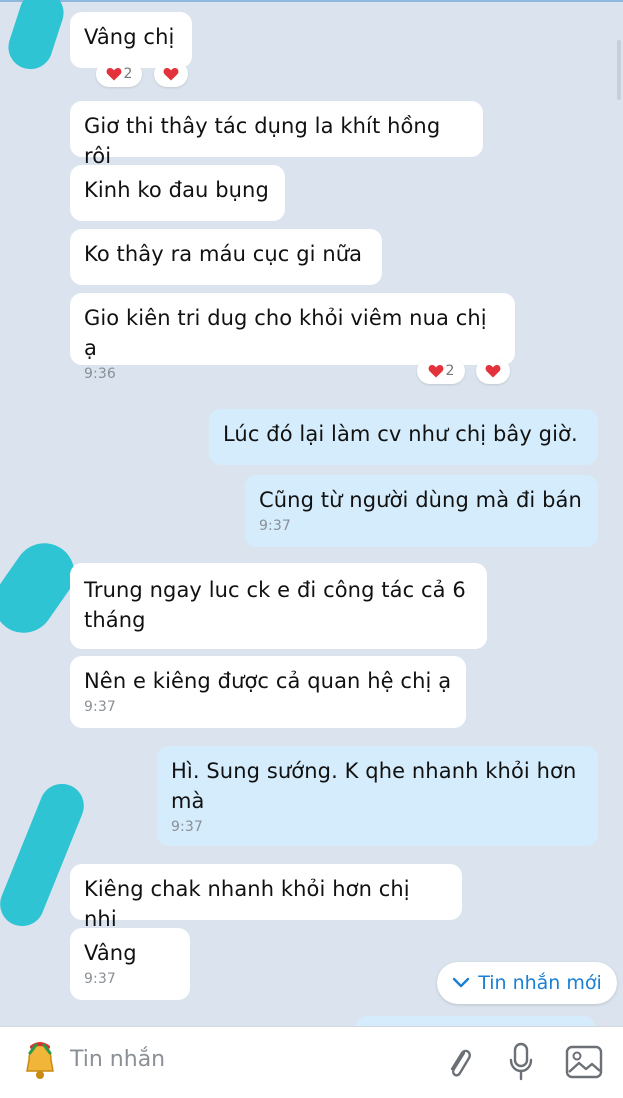 The image size is (623, 1098). What do you see at coordinates (461, 982) in the screenshot?
I see `chevron-down-icon` at bounding box center [461, 982].